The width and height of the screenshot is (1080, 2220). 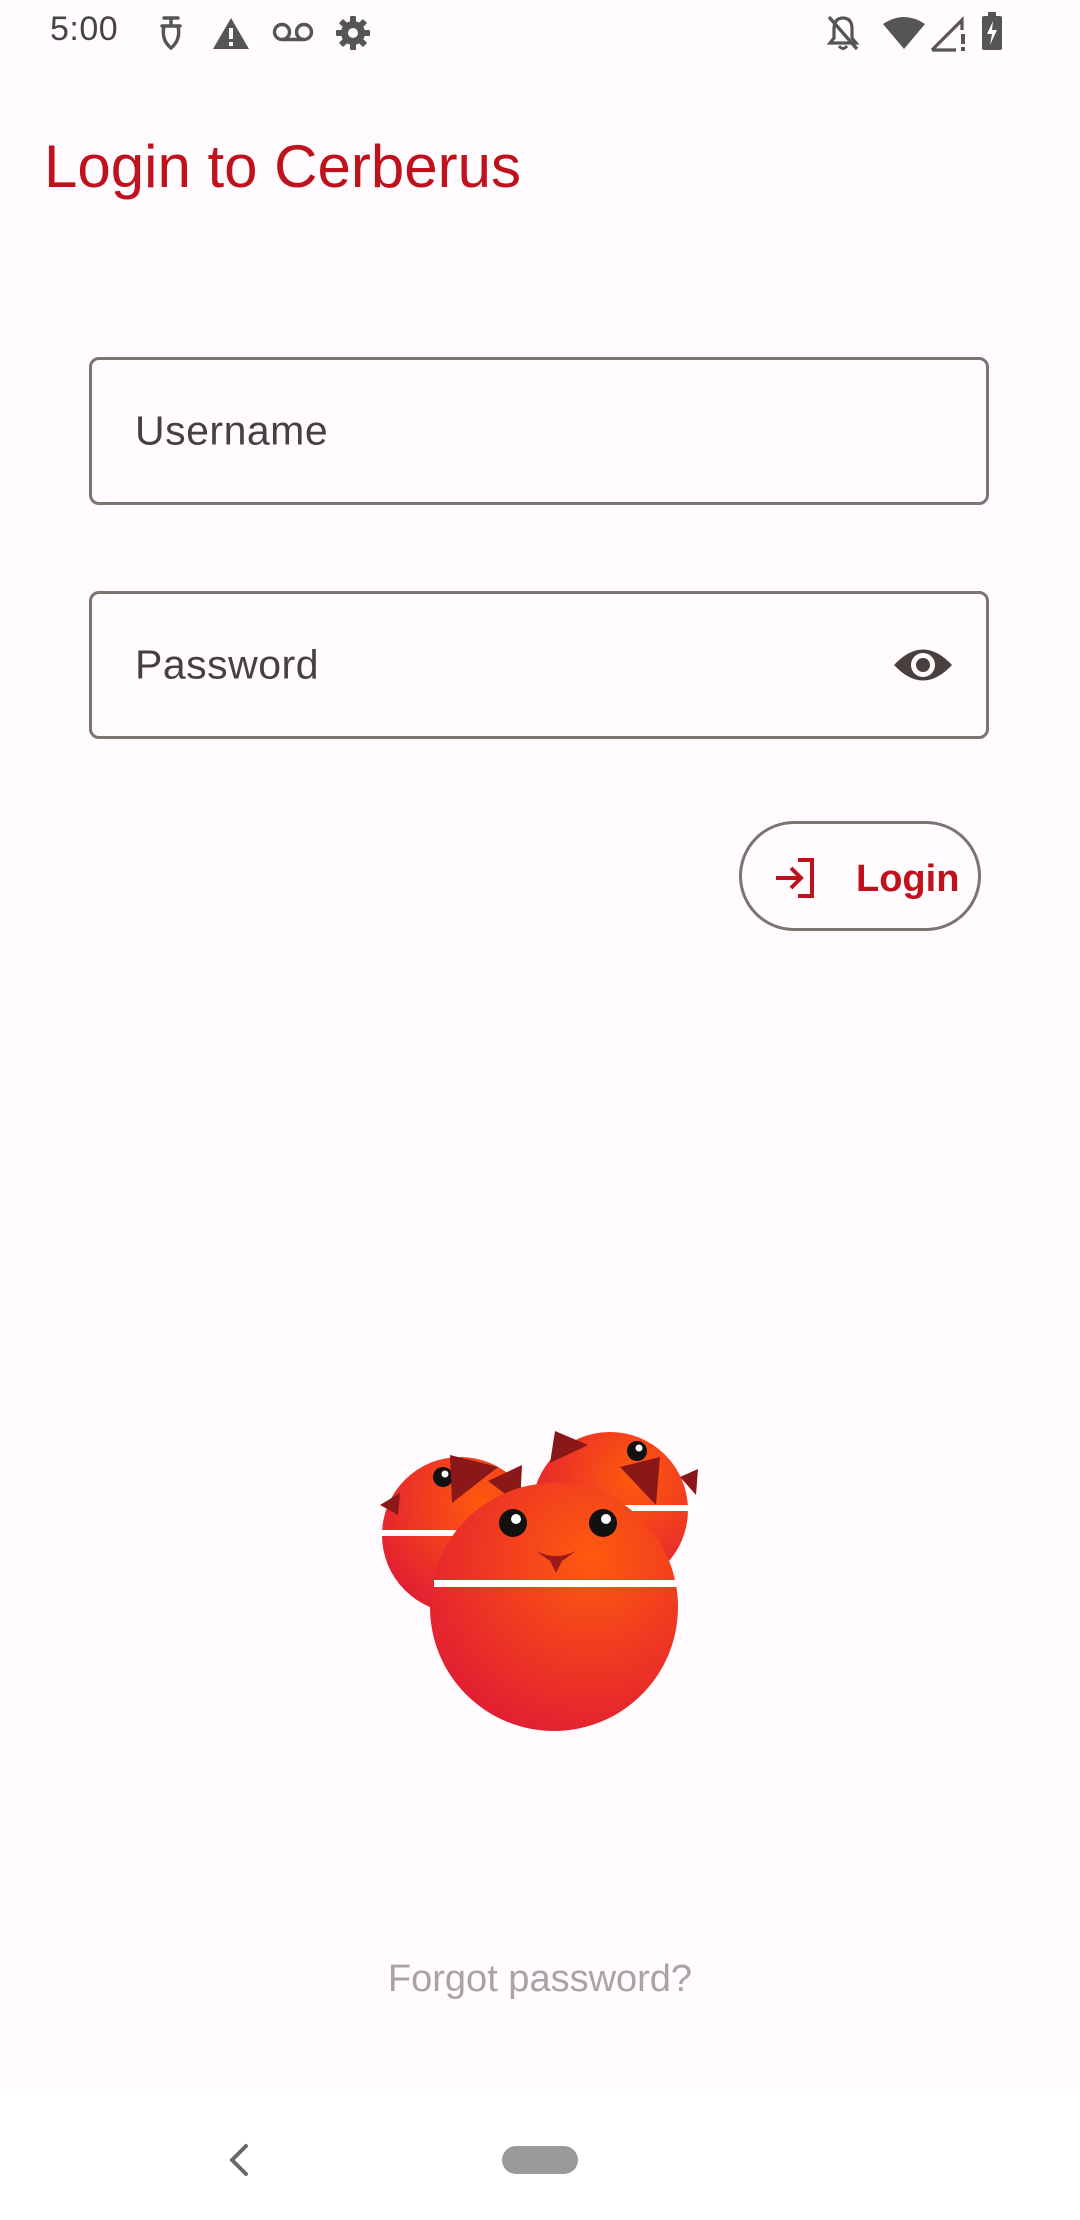 What do you see at coordinates (540, 2160) in the screenshot?
I see `home-pill-icon` at bounding box center [540, 2160].